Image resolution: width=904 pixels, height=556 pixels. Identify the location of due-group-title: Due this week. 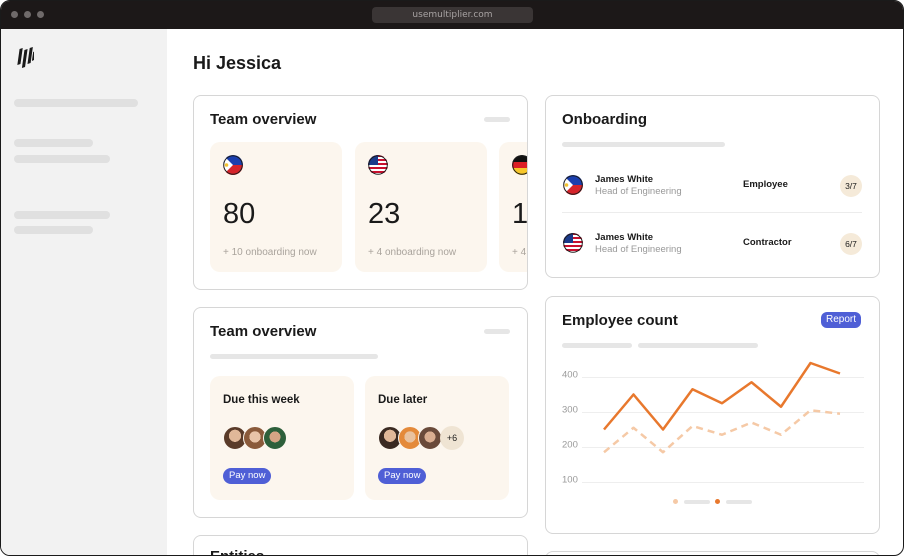
(261, 400).